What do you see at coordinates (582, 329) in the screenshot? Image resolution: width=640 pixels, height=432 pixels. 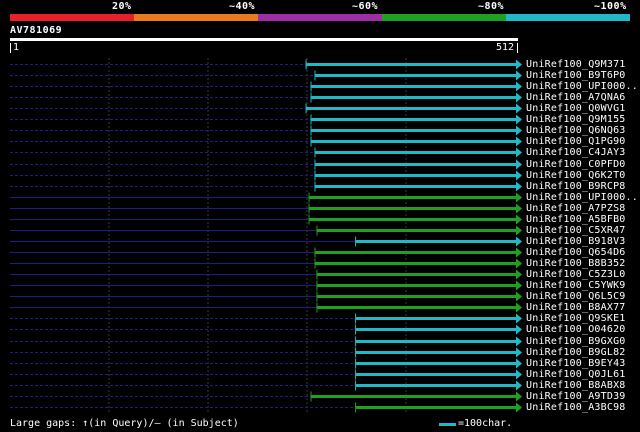 I see `hit-label: UniRef100_O04620` at bounding box center [582, 329].